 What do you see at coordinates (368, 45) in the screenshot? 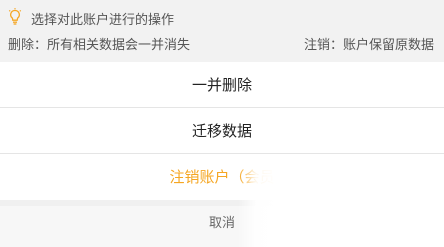
I see `deregister-description: 注销：账户保留原数据` at bounding box center [368, 45].